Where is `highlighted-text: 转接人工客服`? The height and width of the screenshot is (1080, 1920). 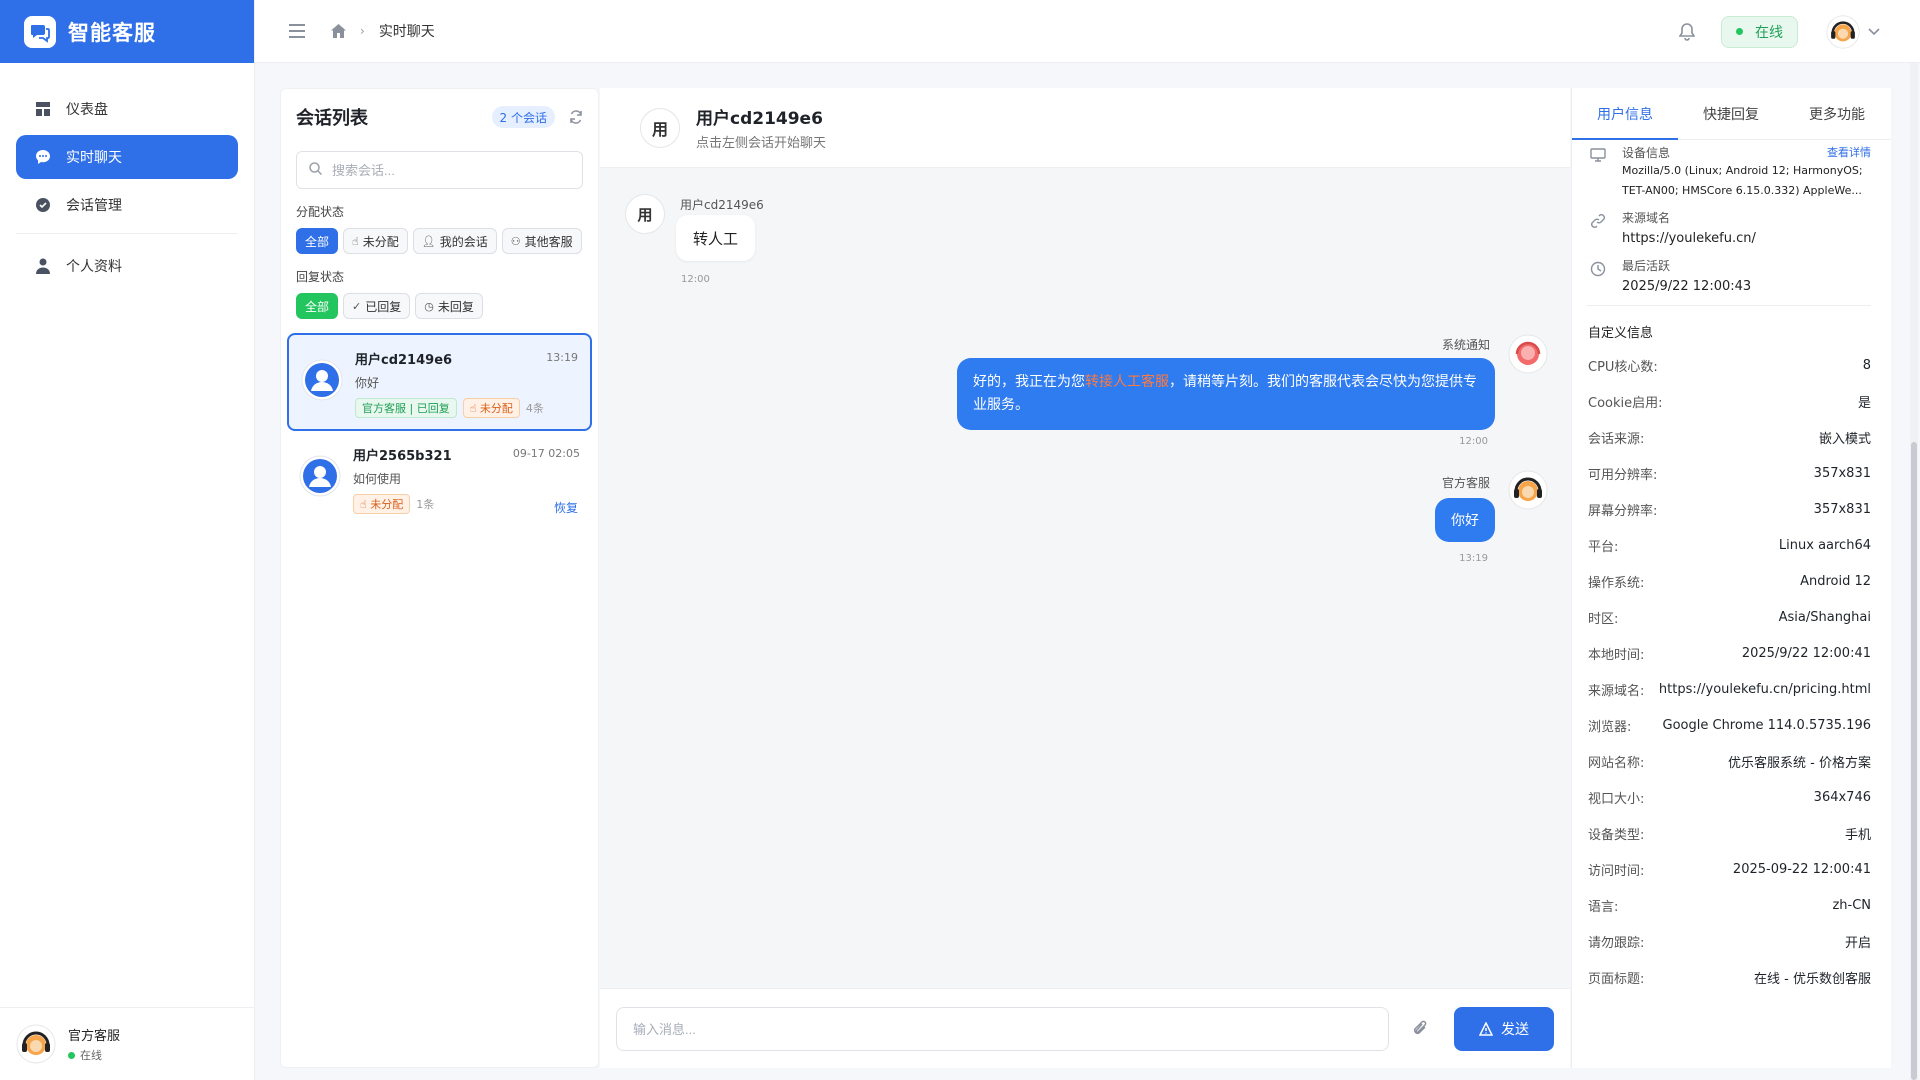
highlighted-text: 转接人工客服 is located at coordinates (1127, 382).